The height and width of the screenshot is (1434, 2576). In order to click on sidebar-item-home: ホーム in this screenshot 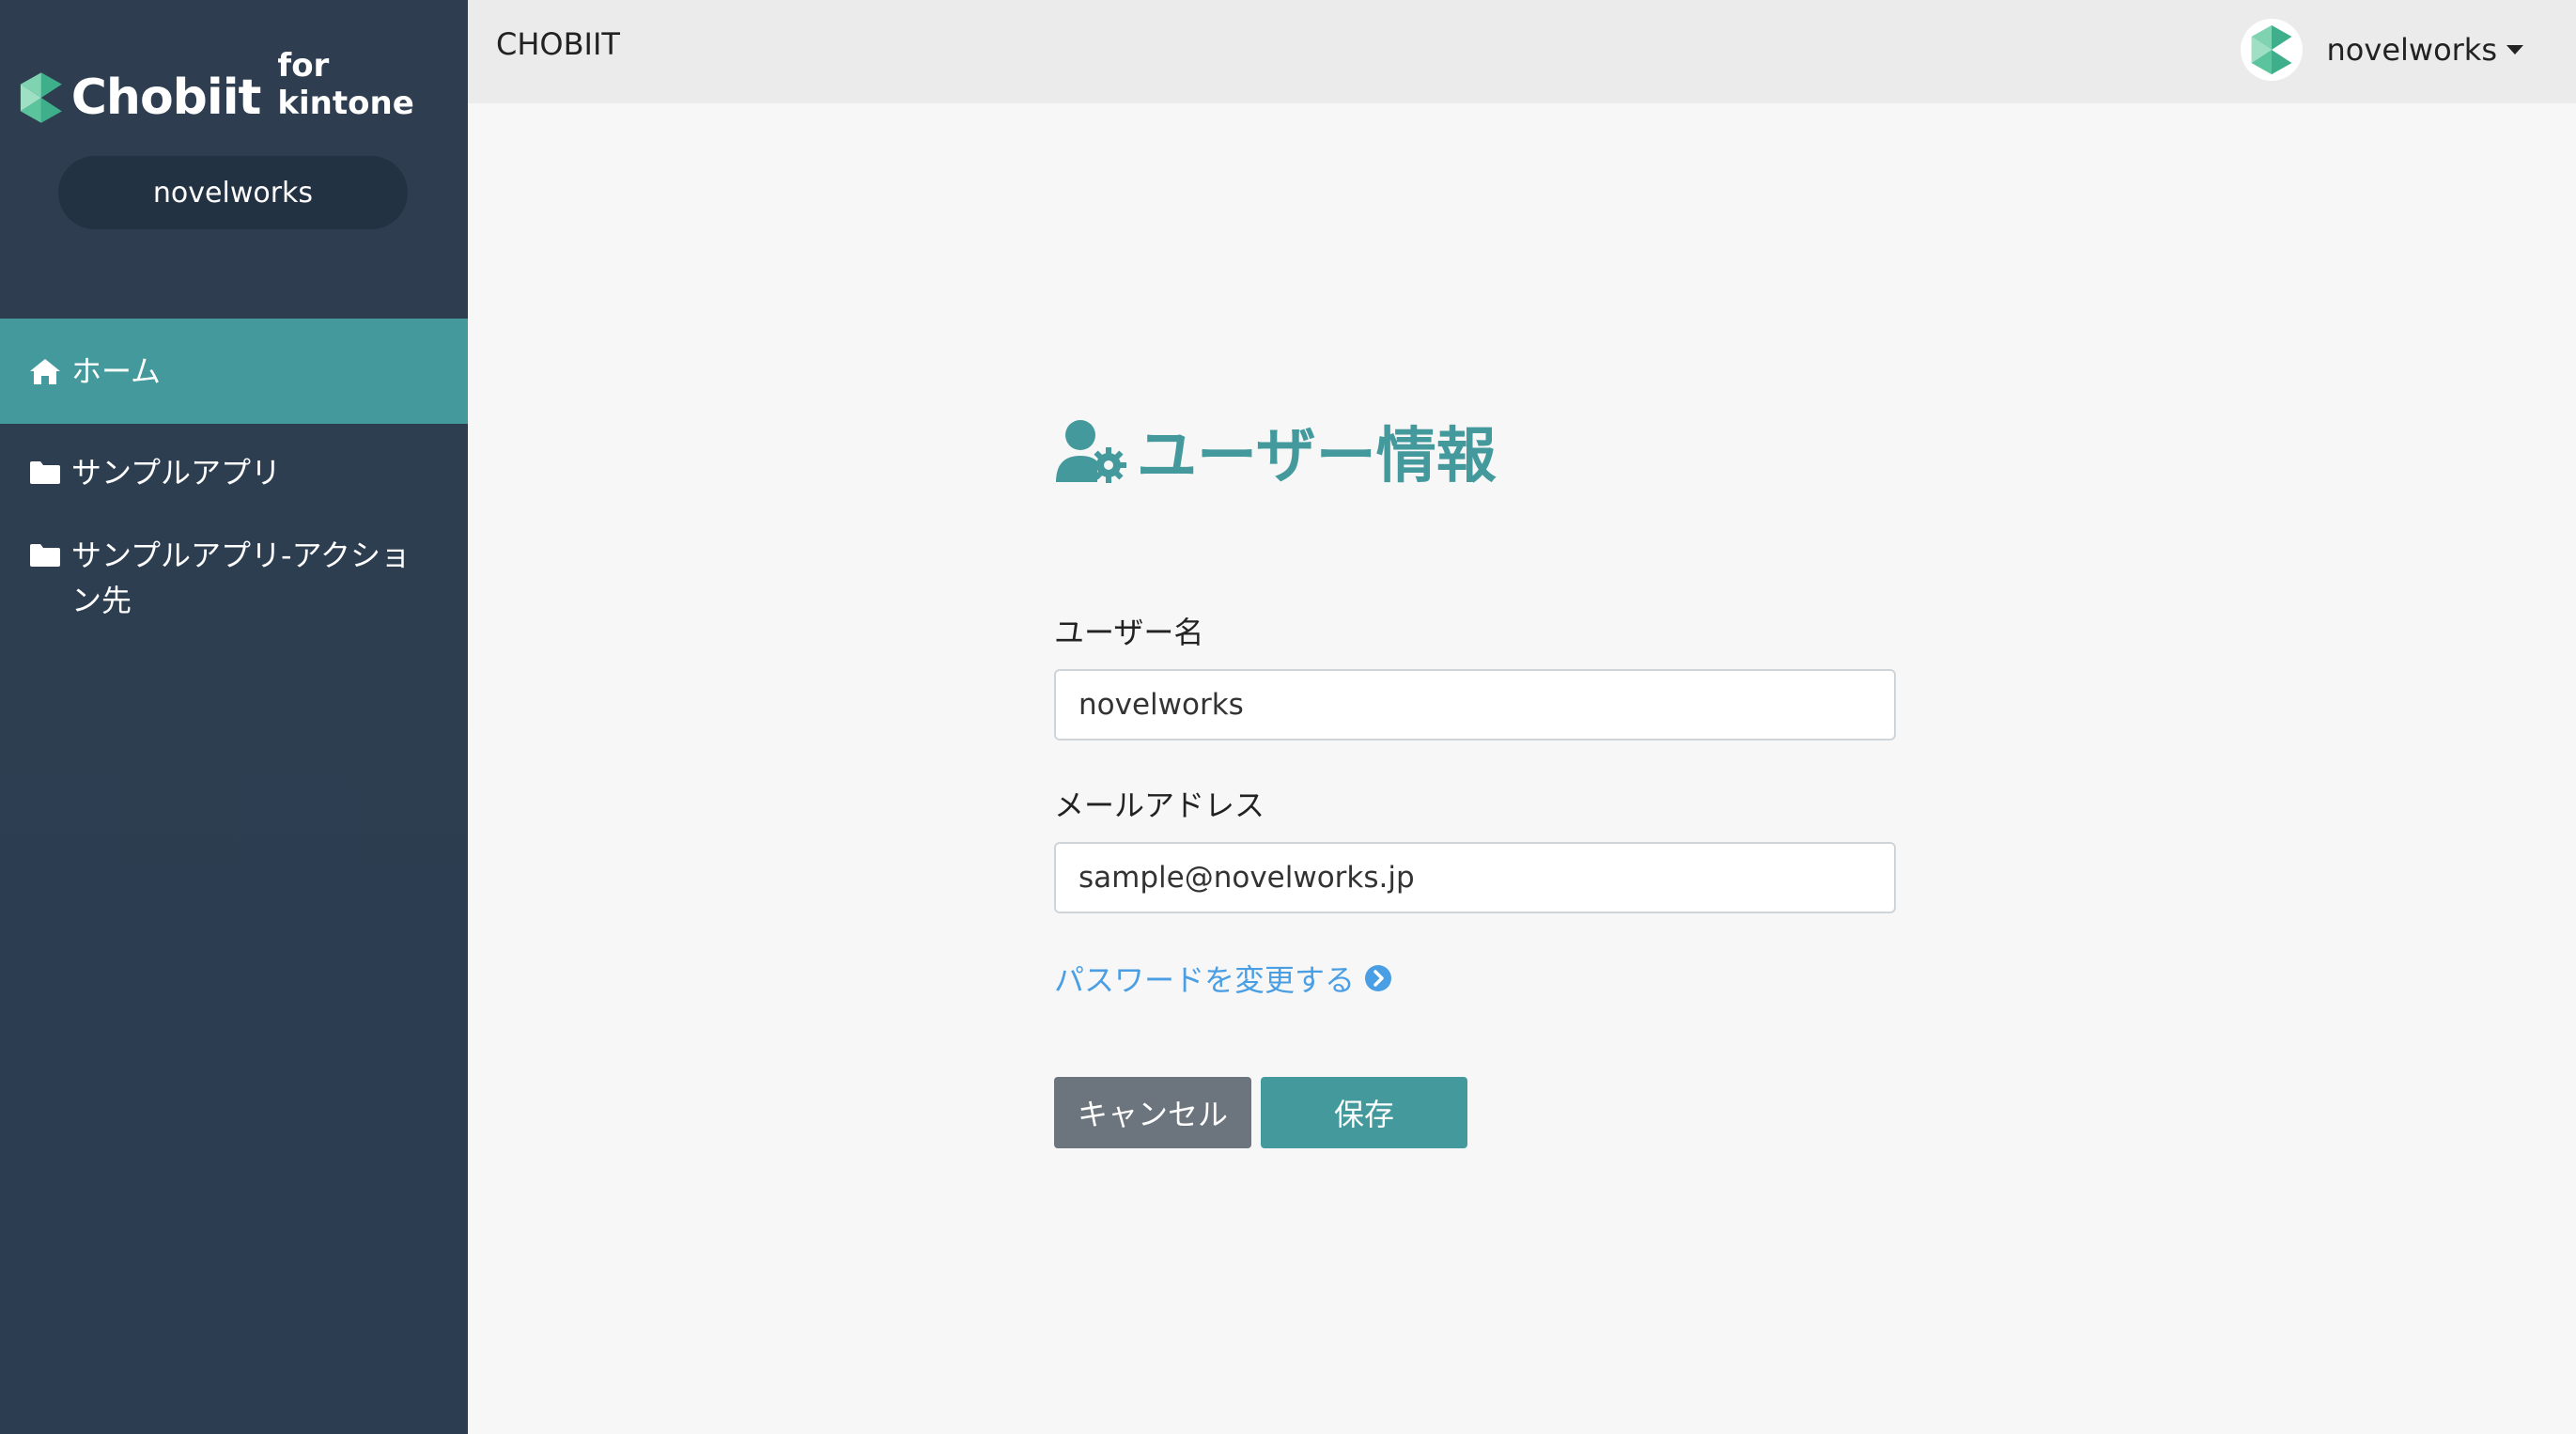, I will do `click(234, 372)`.